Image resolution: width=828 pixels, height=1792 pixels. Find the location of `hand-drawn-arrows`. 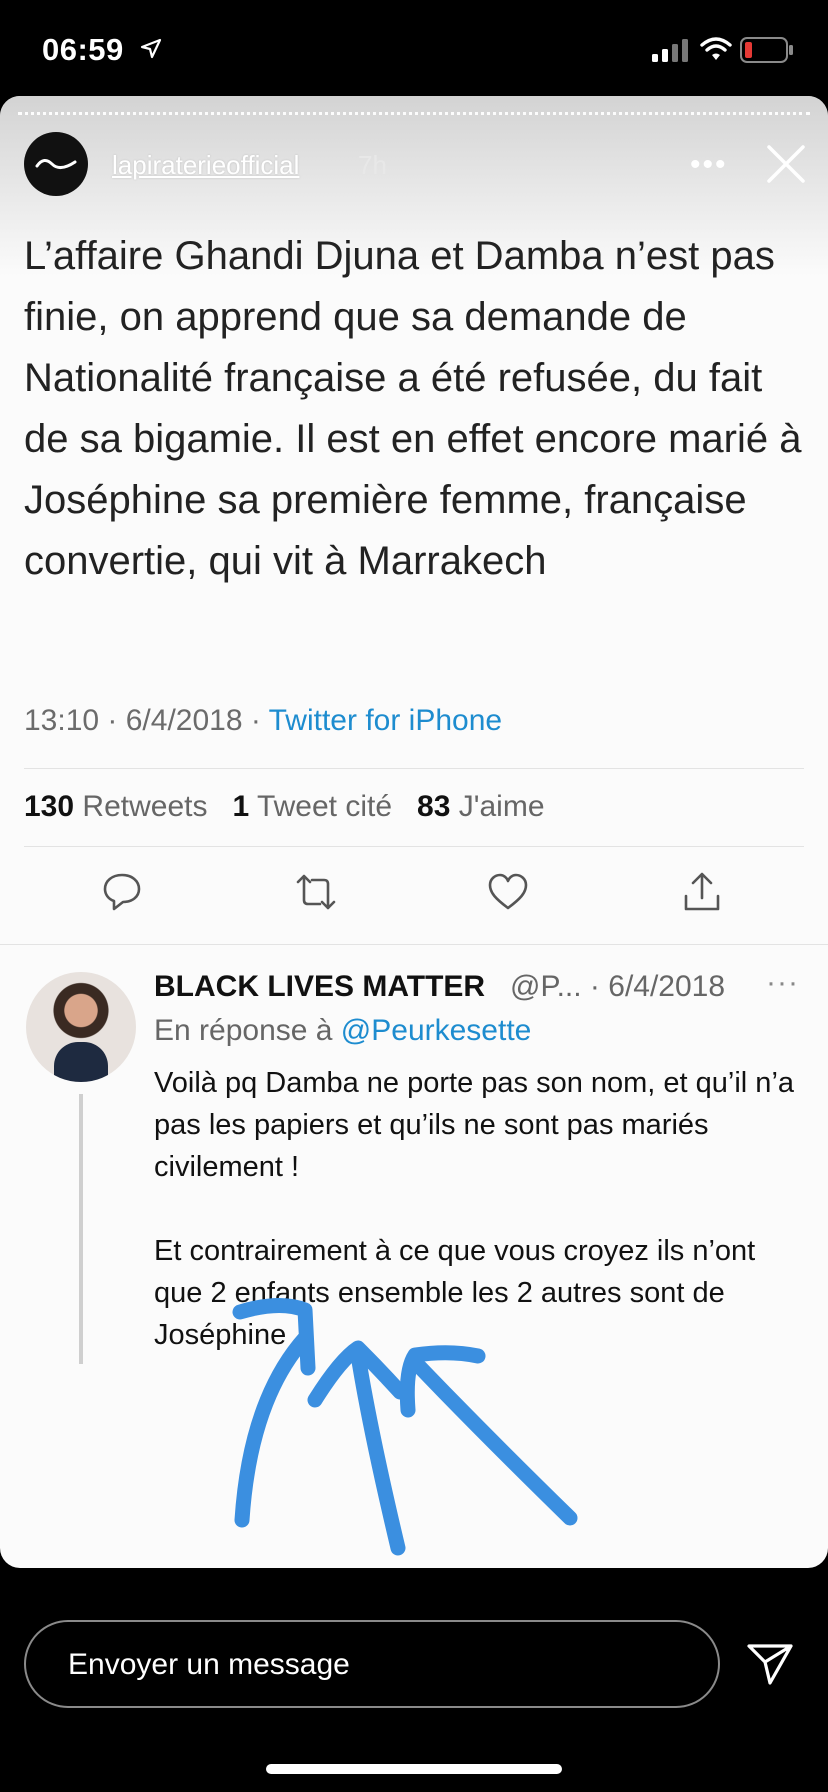

hand-drawn-arrows is located at coordinates (405, 1426).